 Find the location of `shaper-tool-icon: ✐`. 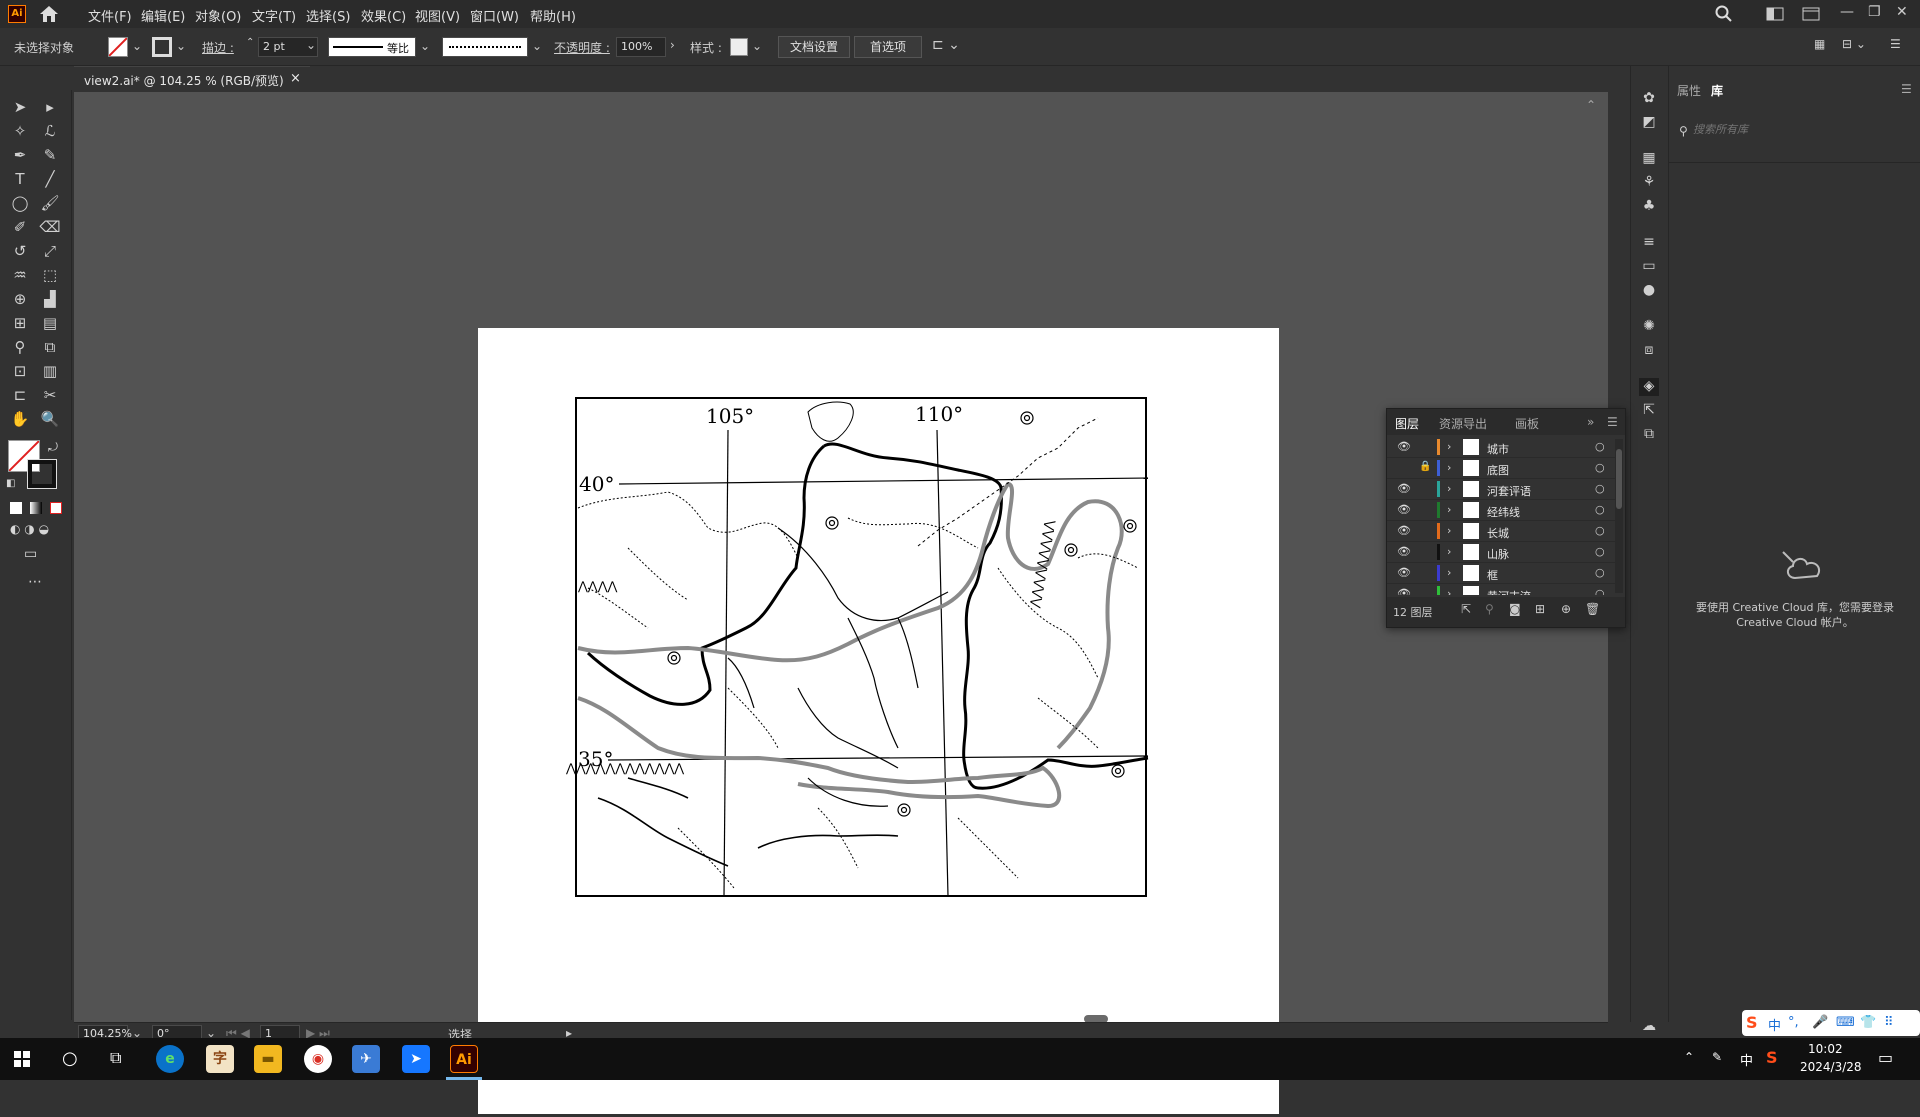

shaper-tool-icon: ✐ is located at coordinates (20, 227).